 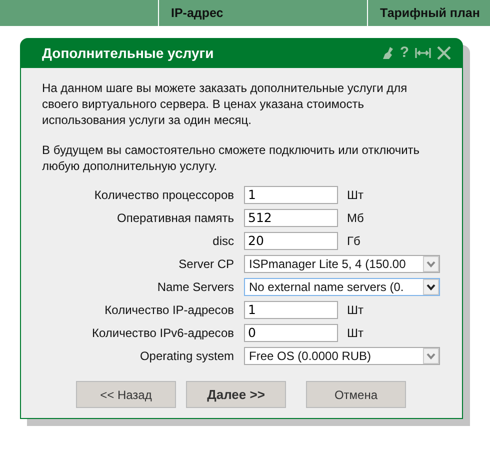 I want to click on dialog-button: Далее >>, so click(x=236, y=394).